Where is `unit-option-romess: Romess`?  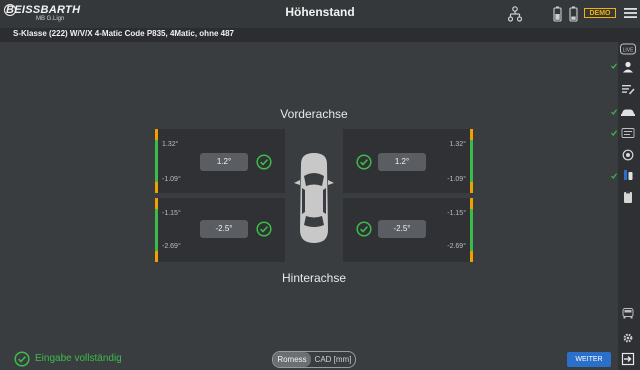
unit-option-romess: Romess is located at coordinates (292, 359).